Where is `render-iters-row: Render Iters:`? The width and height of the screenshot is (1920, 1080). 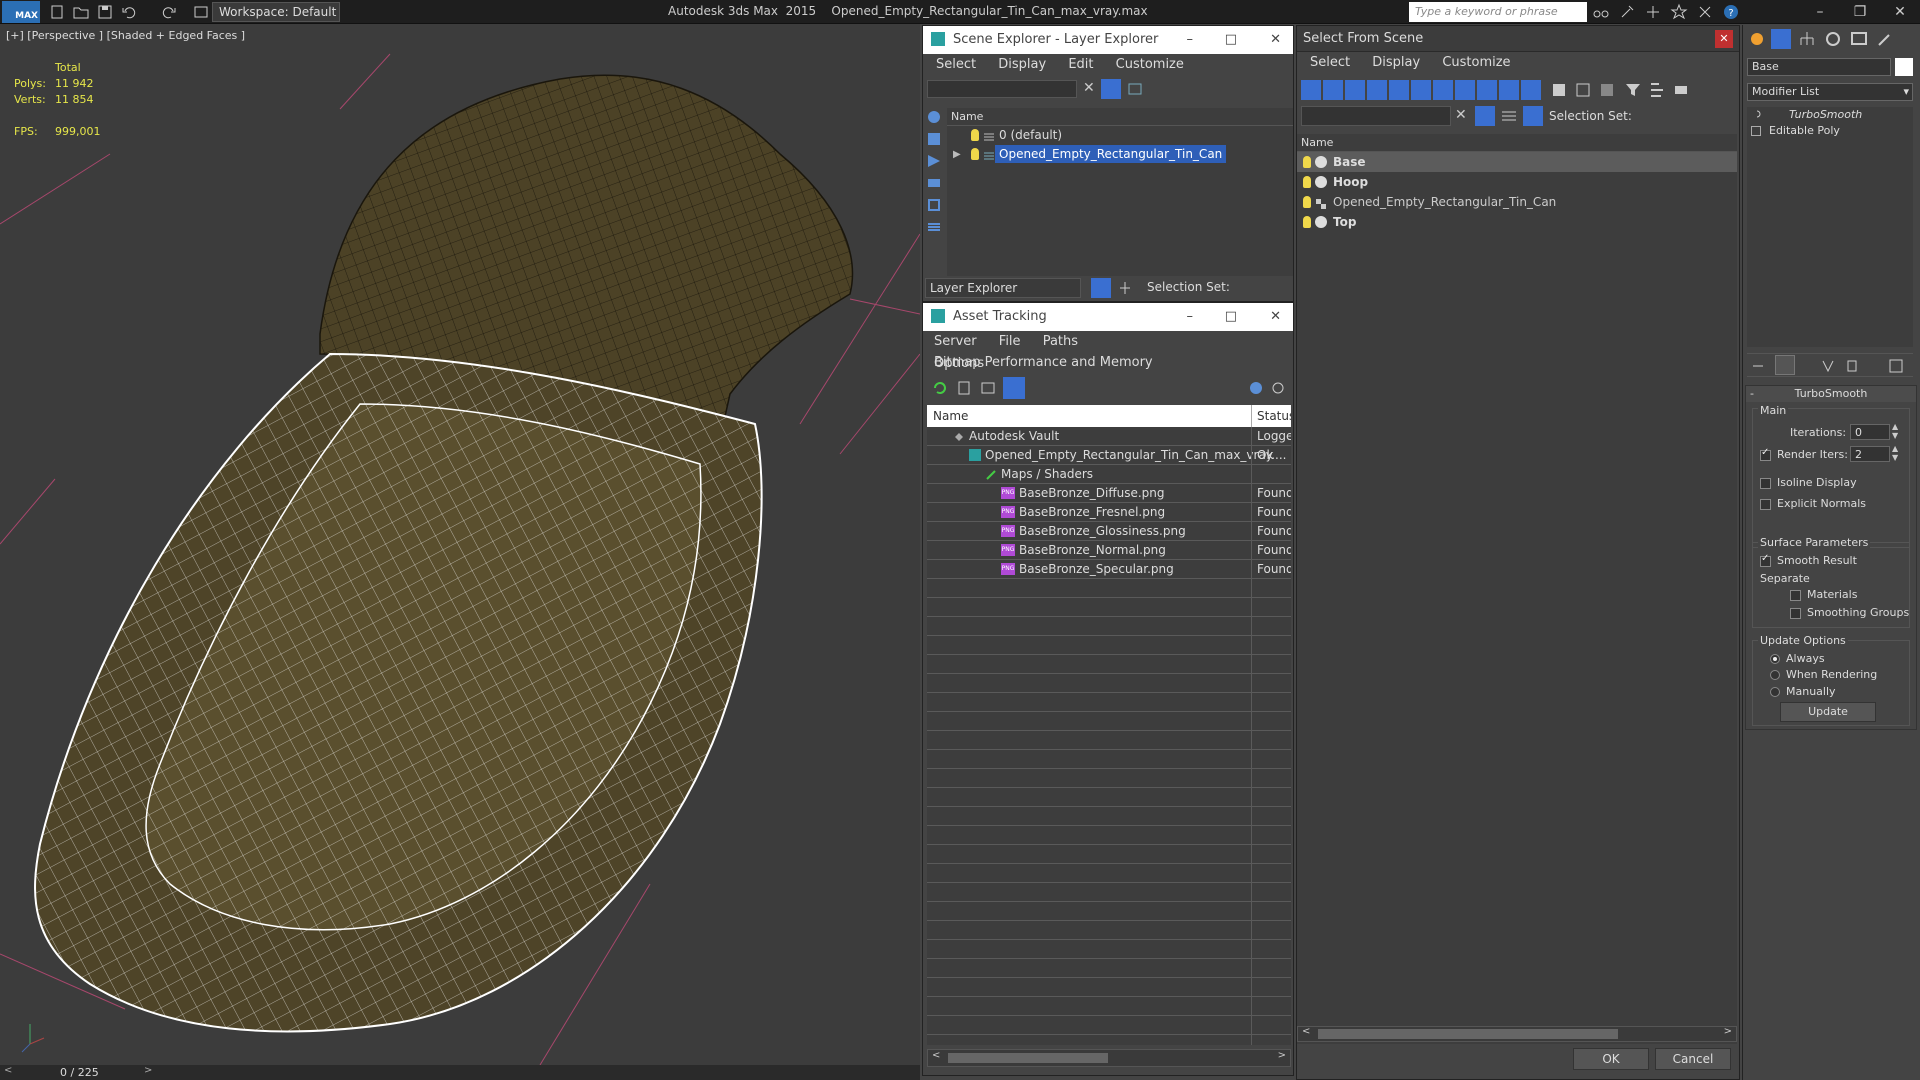
render-iters-row: Render Iters: is located at coordinates (1804, 454).